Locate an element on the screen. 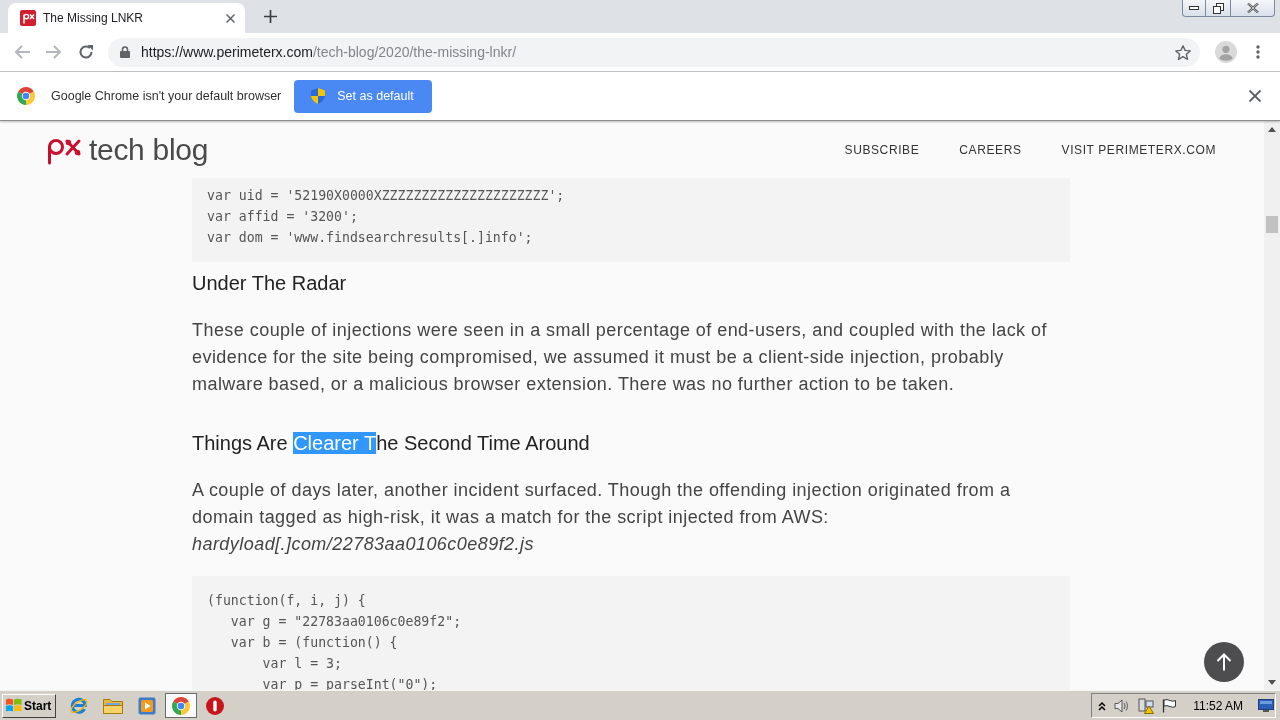 The width and height of the screenshot is (1280, 720). folder-icon is located at coordinates (113, 705).